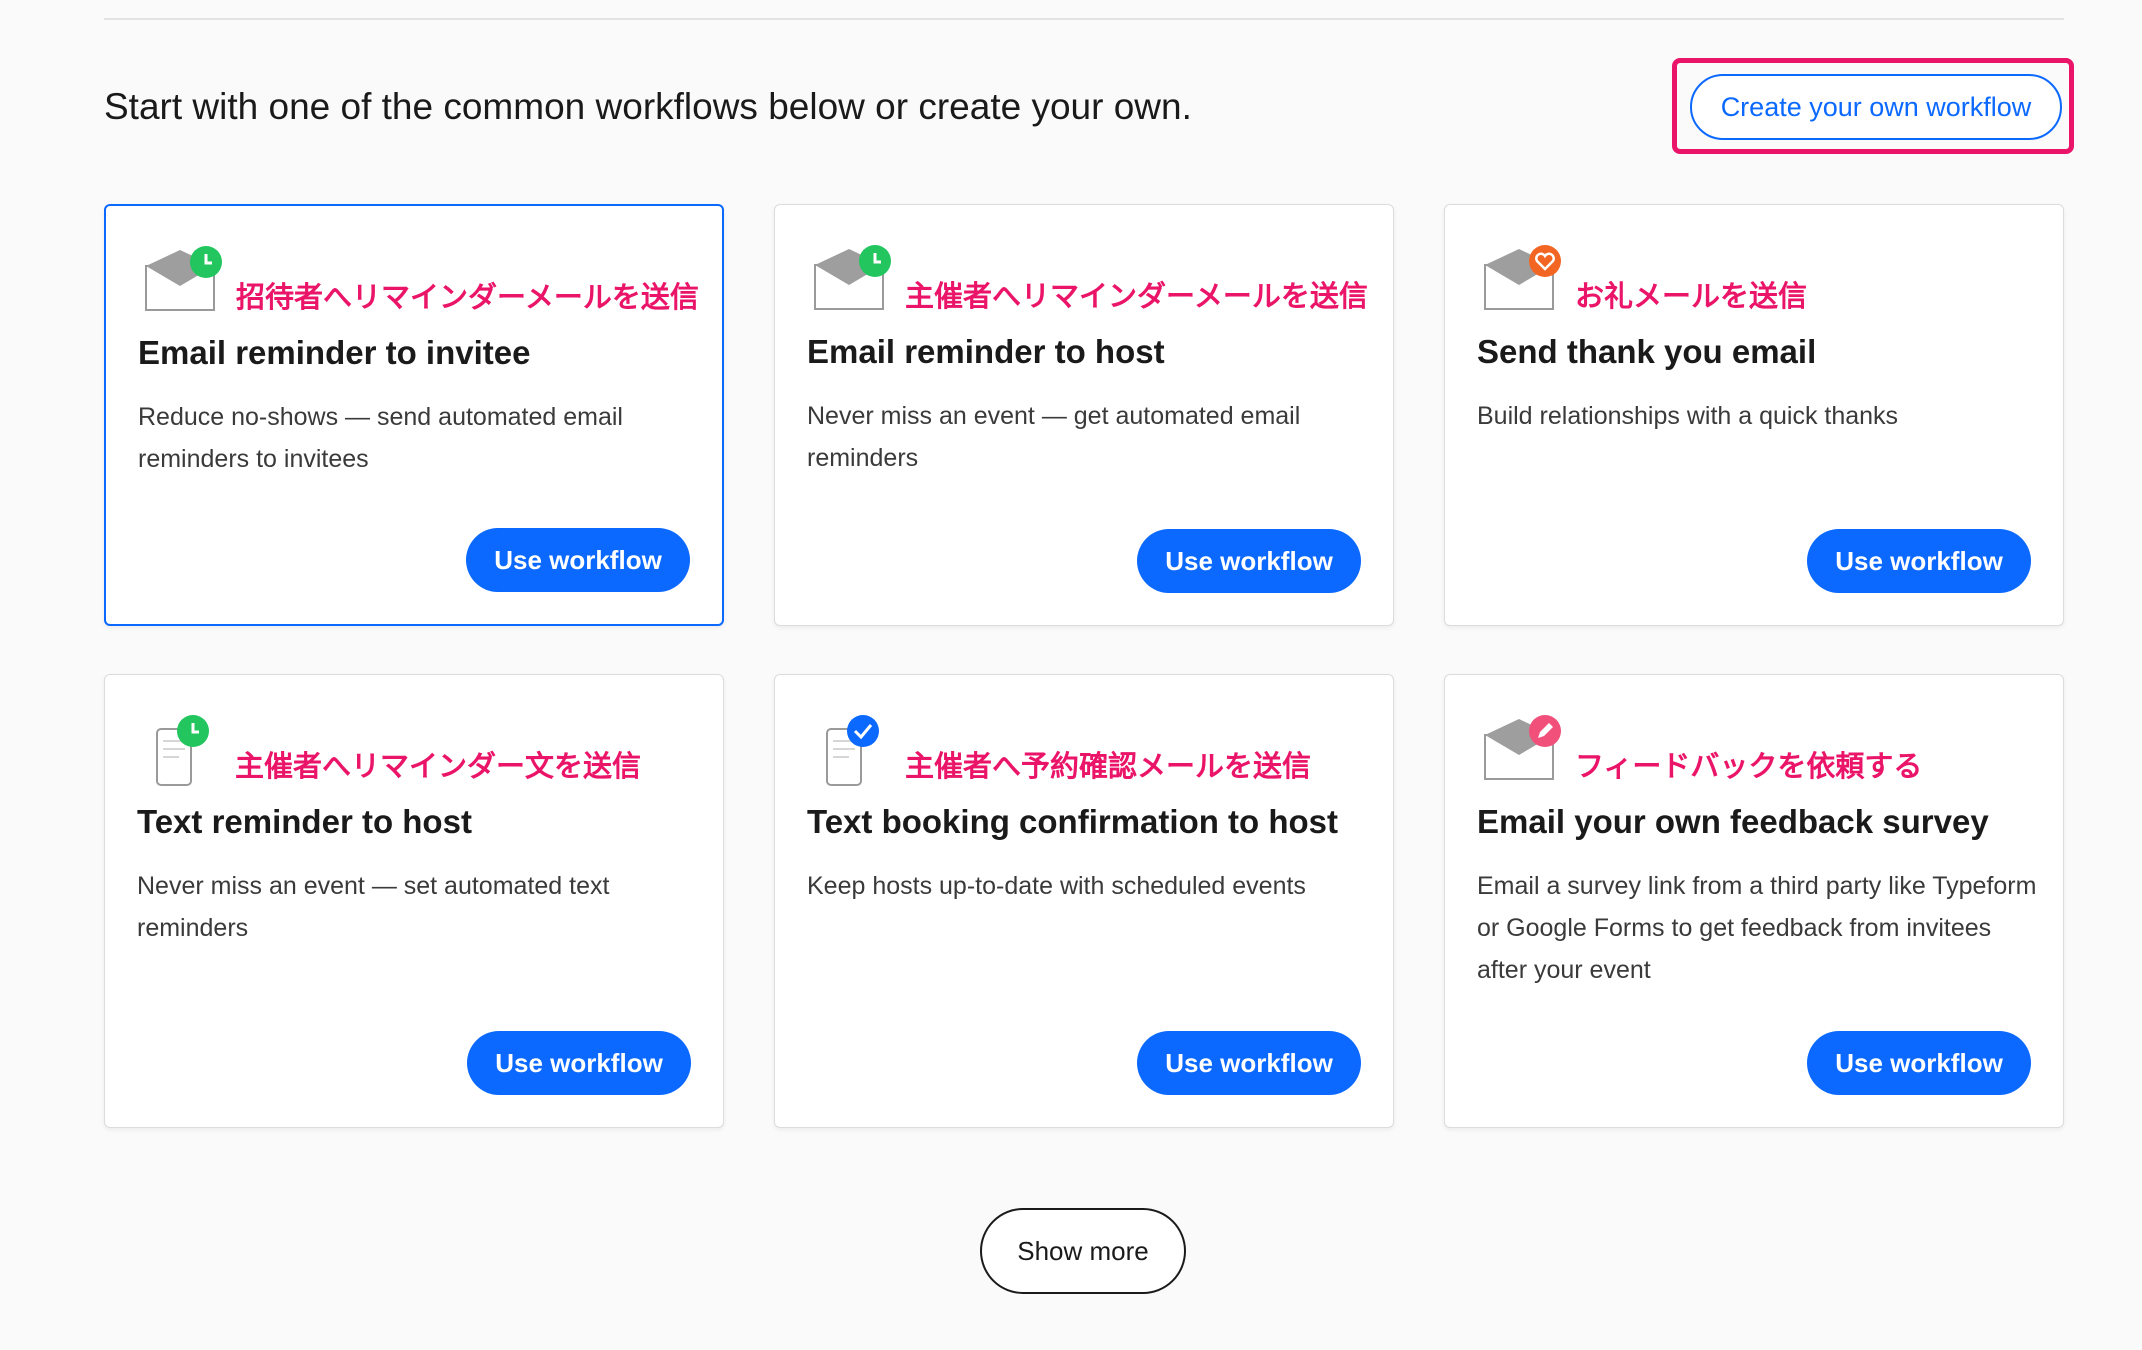  What do you see at coordinates (1083, 1251) in the screenshot?
I see `show-more-button: Show more` at bounding box center [1083, 1251].